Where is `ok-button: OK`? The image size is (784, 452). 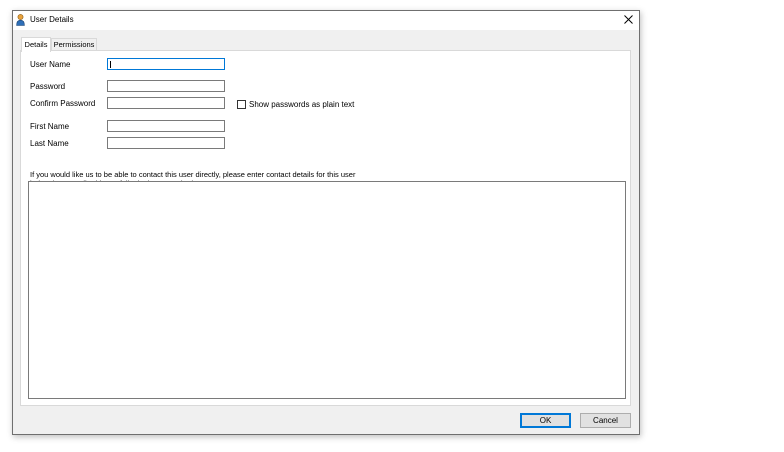
ok-button: OK is located at coordinates (545, 420).